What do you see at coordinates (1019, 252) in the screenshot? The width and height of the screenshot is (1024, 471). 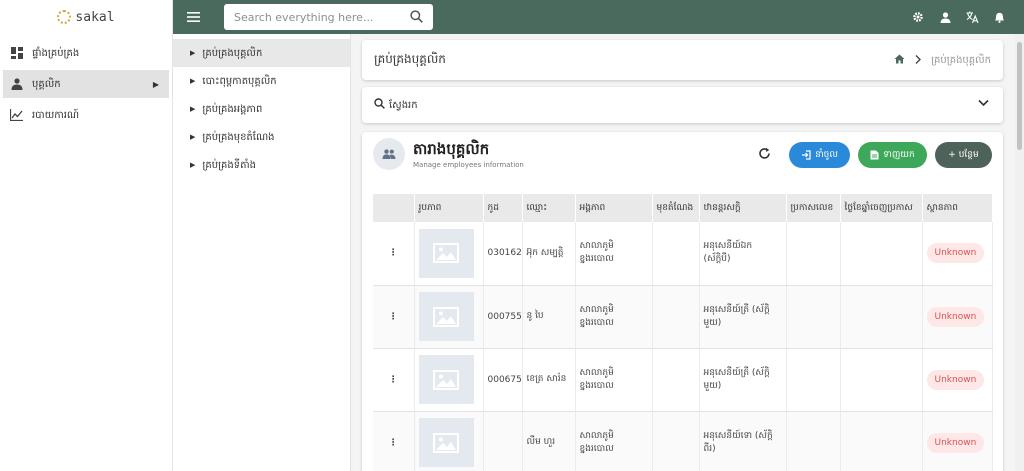 I see `page-scrollbar` at bounding box center [1019, 252].